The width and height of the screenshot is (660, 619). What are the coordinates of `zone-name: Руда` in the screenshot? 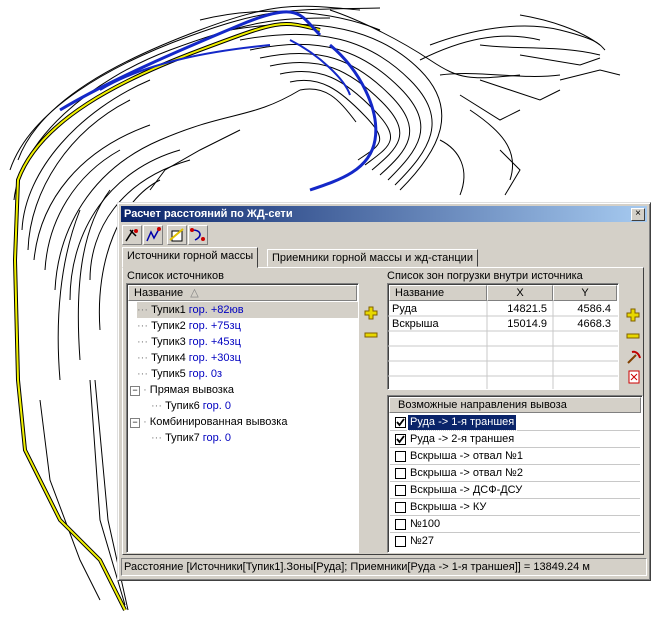 It's located at (404, 309).